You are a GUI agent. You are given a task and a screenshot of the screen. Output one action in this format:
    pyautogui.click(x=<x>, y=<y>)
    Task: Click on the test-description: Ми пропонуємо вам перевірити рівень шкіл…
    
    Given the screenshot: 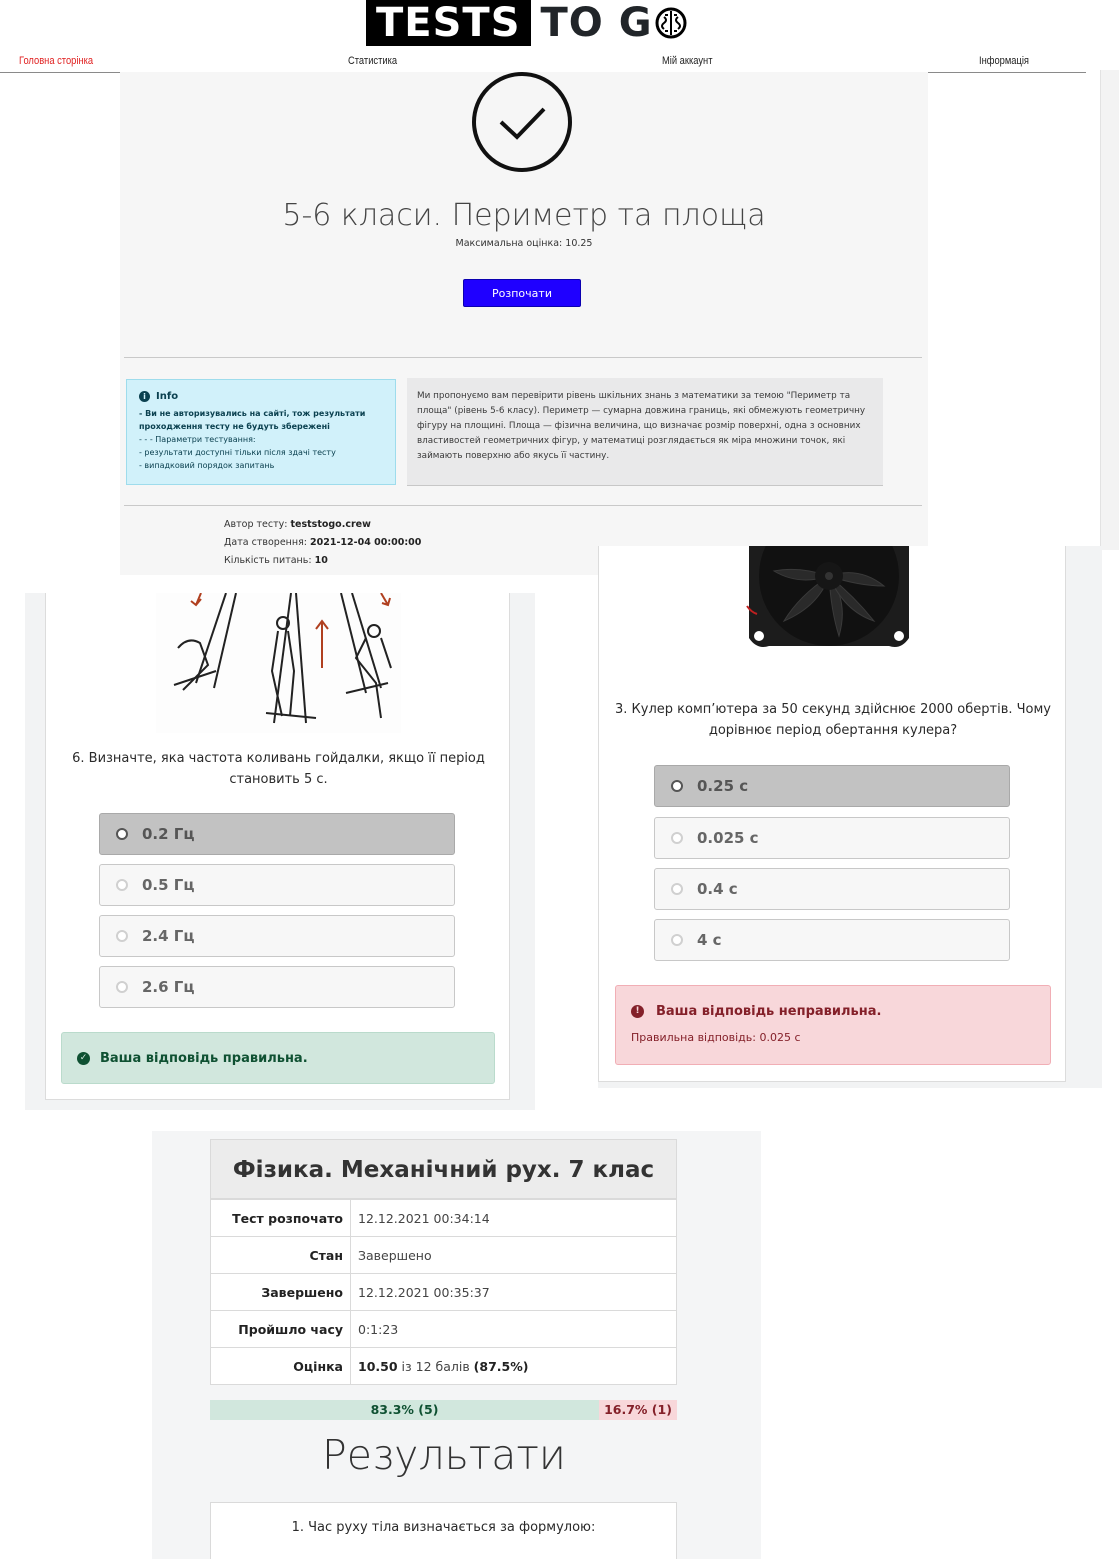 What is the action you would take?
    pyautogui.click(x=645, y=432)
    